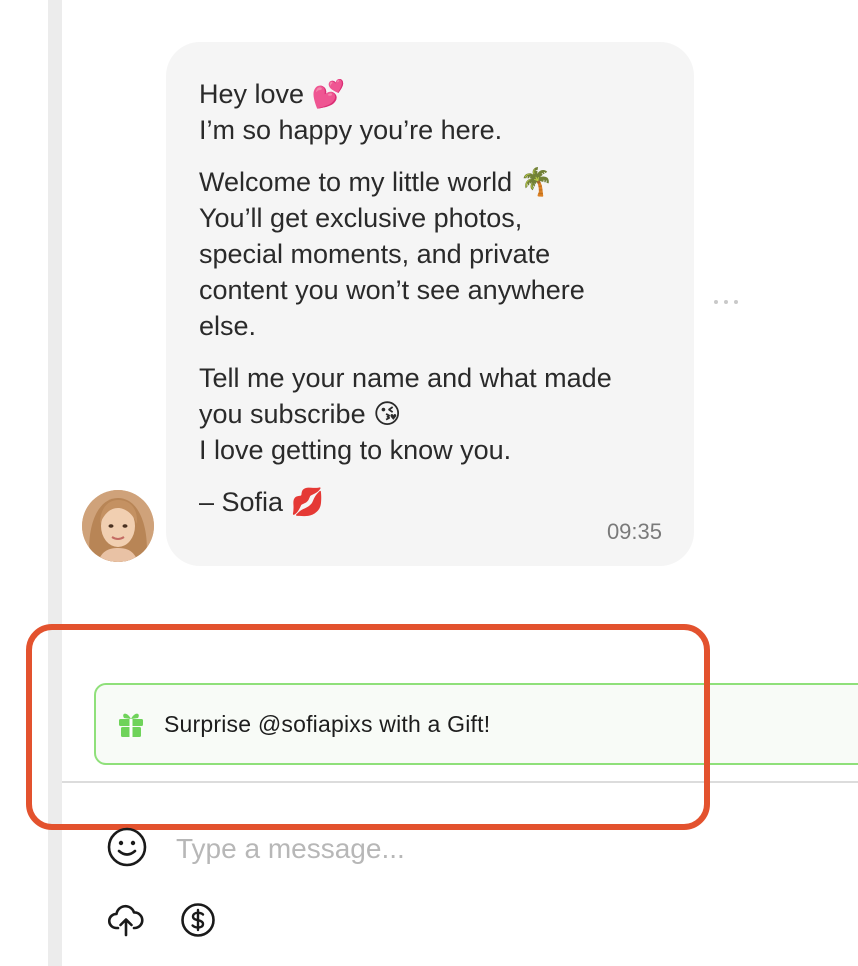  What do you see at coordinates (228, 326) in the screenshot?
I see `message-line: else.` at bounding box center [228, 326].